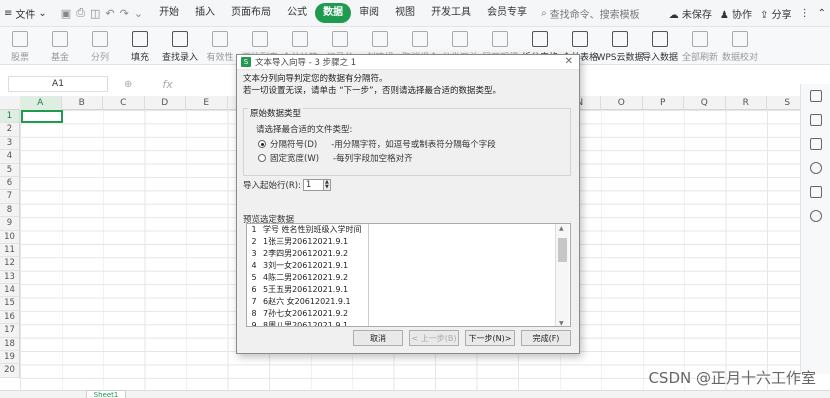  I want to click on column-header: C, so click(124, 103).